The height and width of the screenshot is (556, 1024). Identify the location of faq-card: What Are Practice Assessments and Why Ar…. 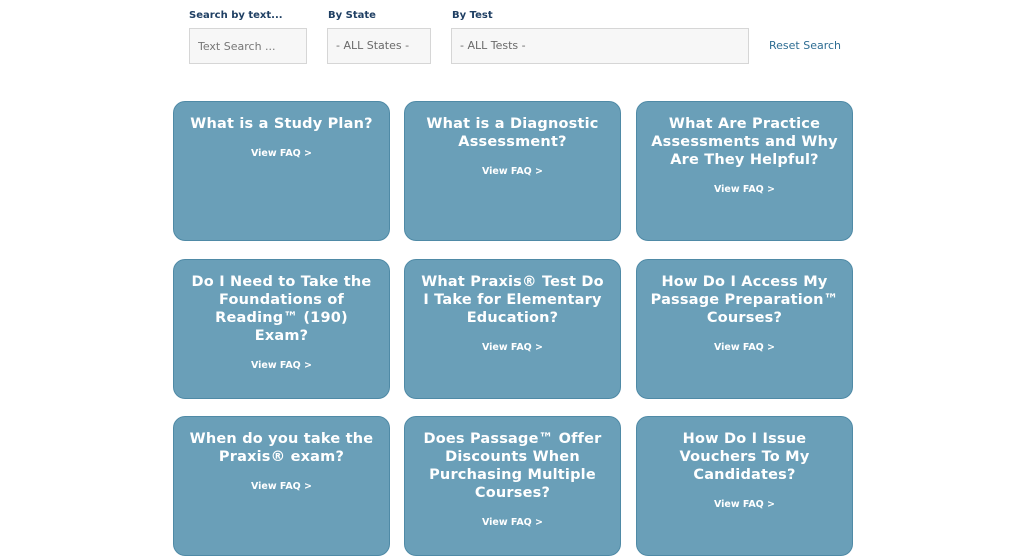
(744, 171).